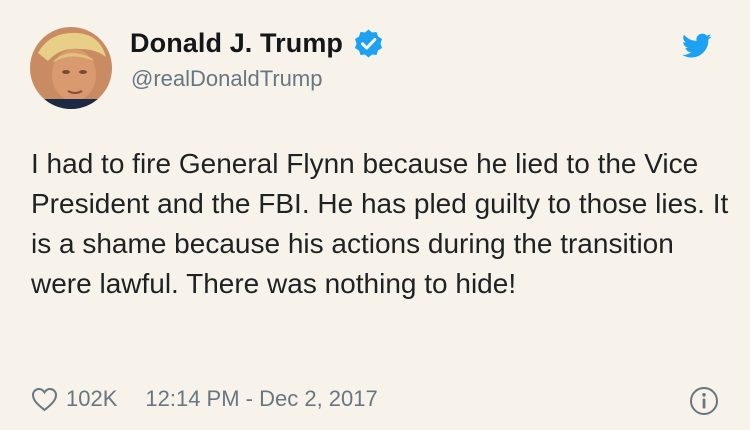 The width and height of the screenshot is (750, 430). I want to click on verified-badge-icon, so click(368, 43).